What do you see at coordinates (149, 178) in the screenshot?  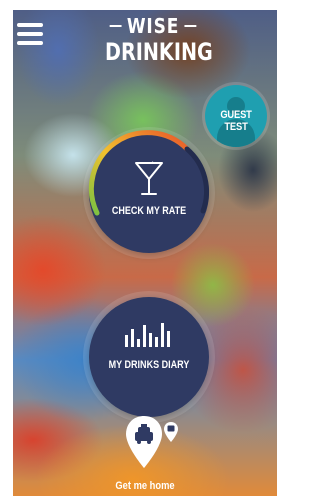 I see `martini-glass-icon` at bounding box center [149, 178].